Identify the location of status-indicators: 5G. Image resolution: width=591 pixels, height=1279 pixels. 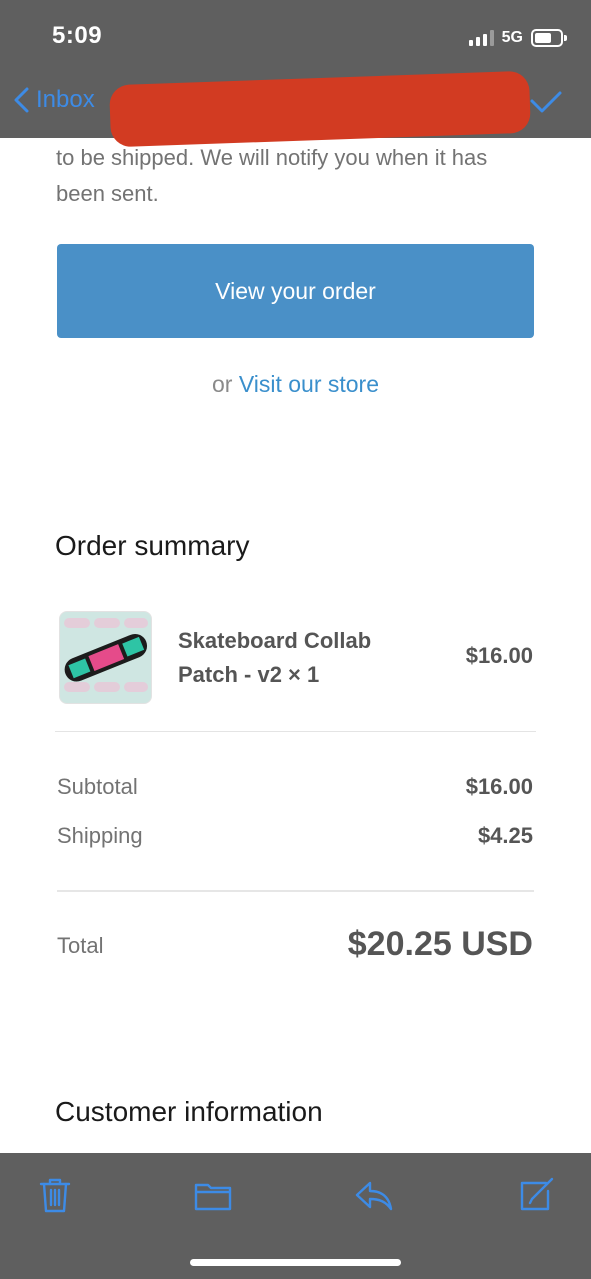
(517, 38).